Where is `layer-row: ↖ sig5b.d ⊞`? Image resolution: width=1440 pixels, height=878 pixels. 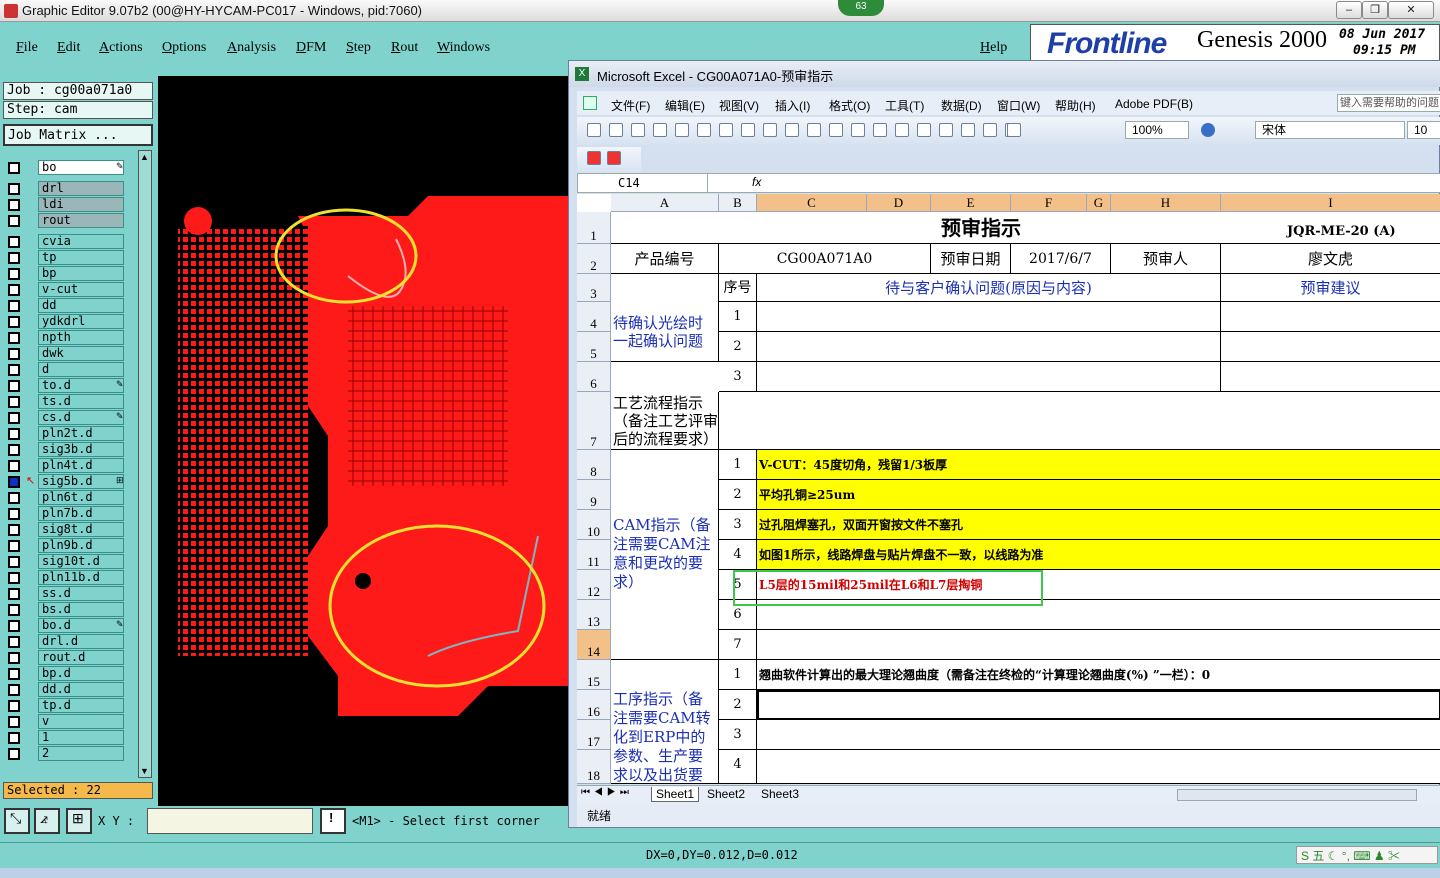 layer-row: ↖ sig5b.d ⊞ is located at coordinates (64, 481).